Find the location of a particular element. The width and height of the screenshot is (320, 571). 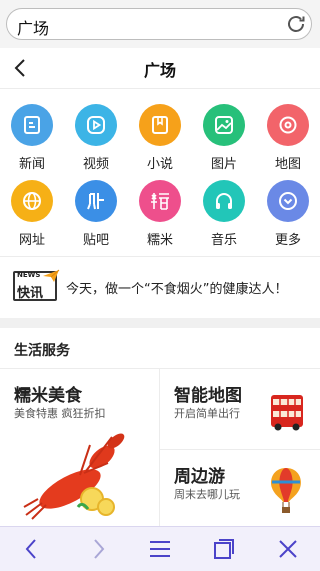

back-arrow-icon is located at coordinates (32, 549).